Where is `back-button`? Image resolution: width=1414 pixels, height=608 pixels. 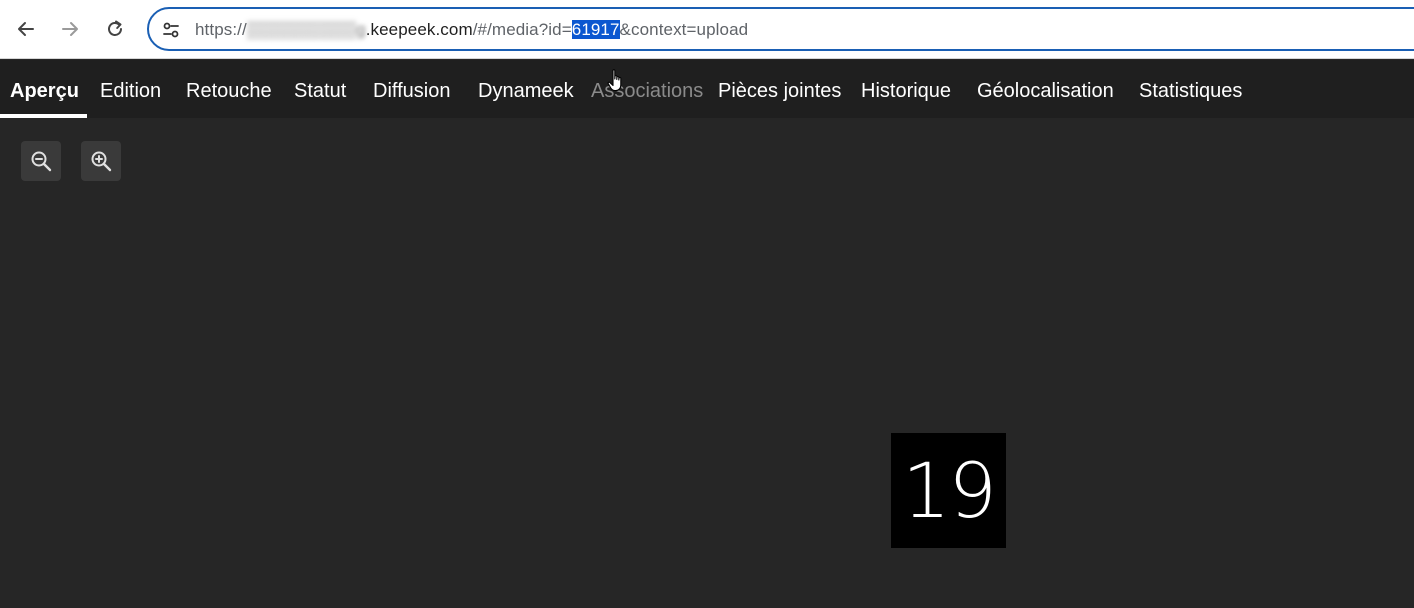
back-button is located at coordinates (26, 29).